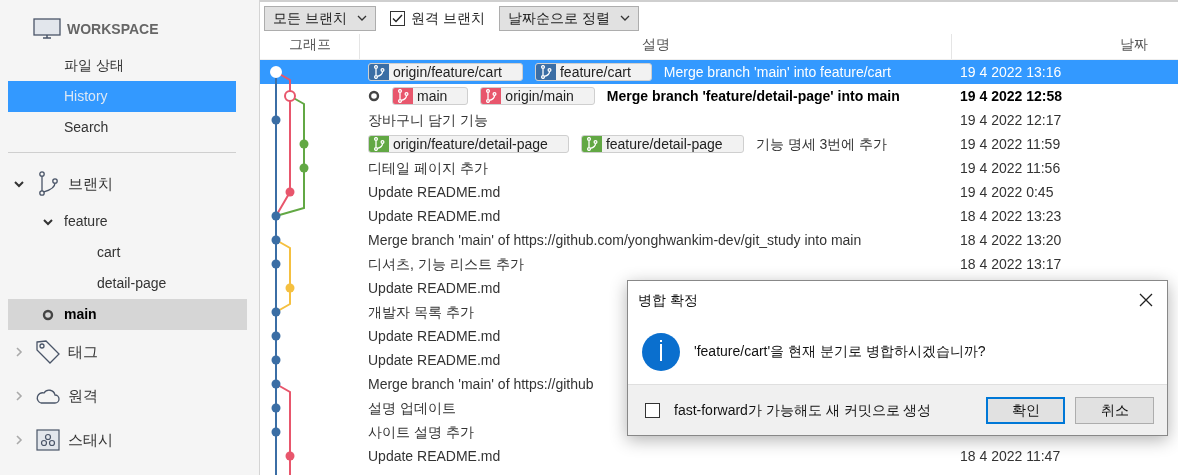 This screenshot has width=1178, height=475. I want to click on dialog-button: 취소, so click(1114, 410).